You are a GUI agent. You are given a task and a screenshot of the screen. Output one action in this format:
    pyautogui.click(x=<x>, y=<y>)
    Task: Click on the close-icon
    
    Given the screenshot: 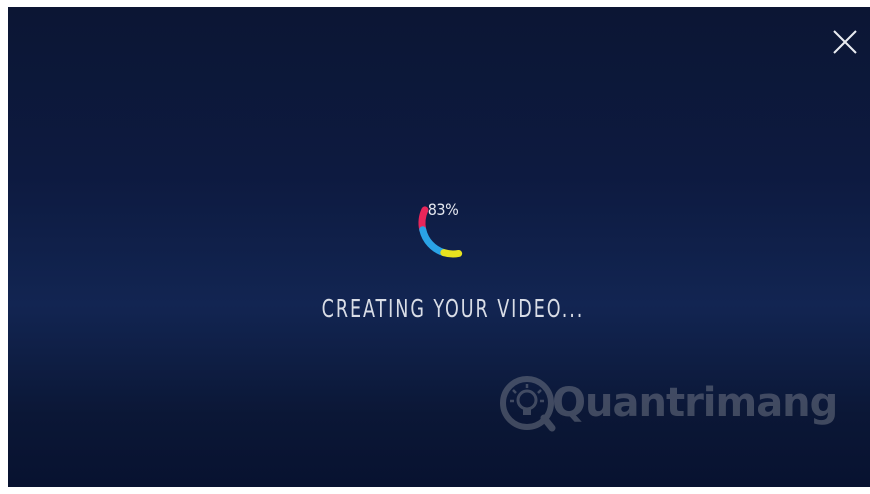 What is the action you would take?
    pyautogui.click(x=845, y=42)
    